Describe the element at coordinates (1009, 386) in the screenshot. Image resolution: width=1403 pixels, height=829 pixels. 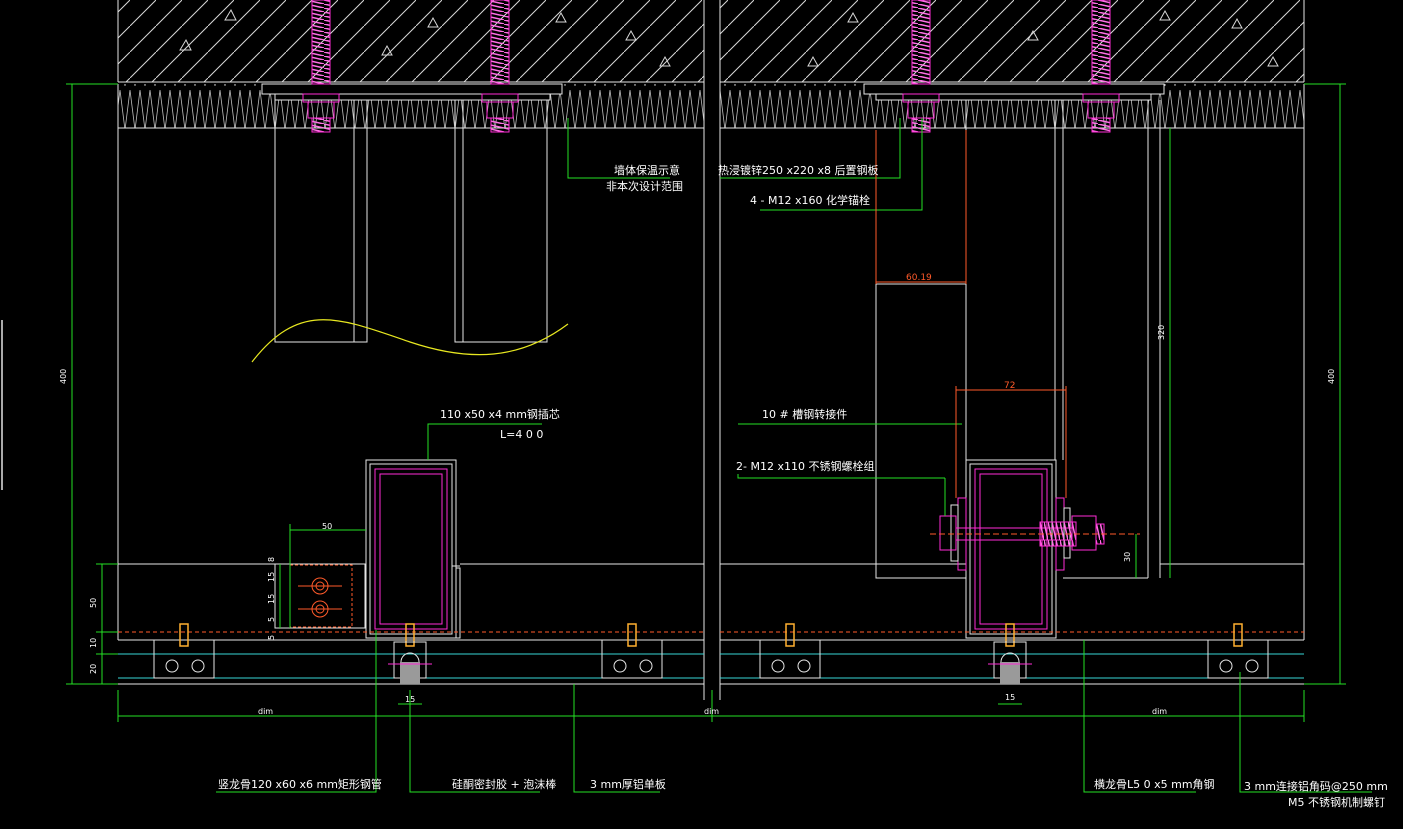
I see `dim-72: 72` at that location.